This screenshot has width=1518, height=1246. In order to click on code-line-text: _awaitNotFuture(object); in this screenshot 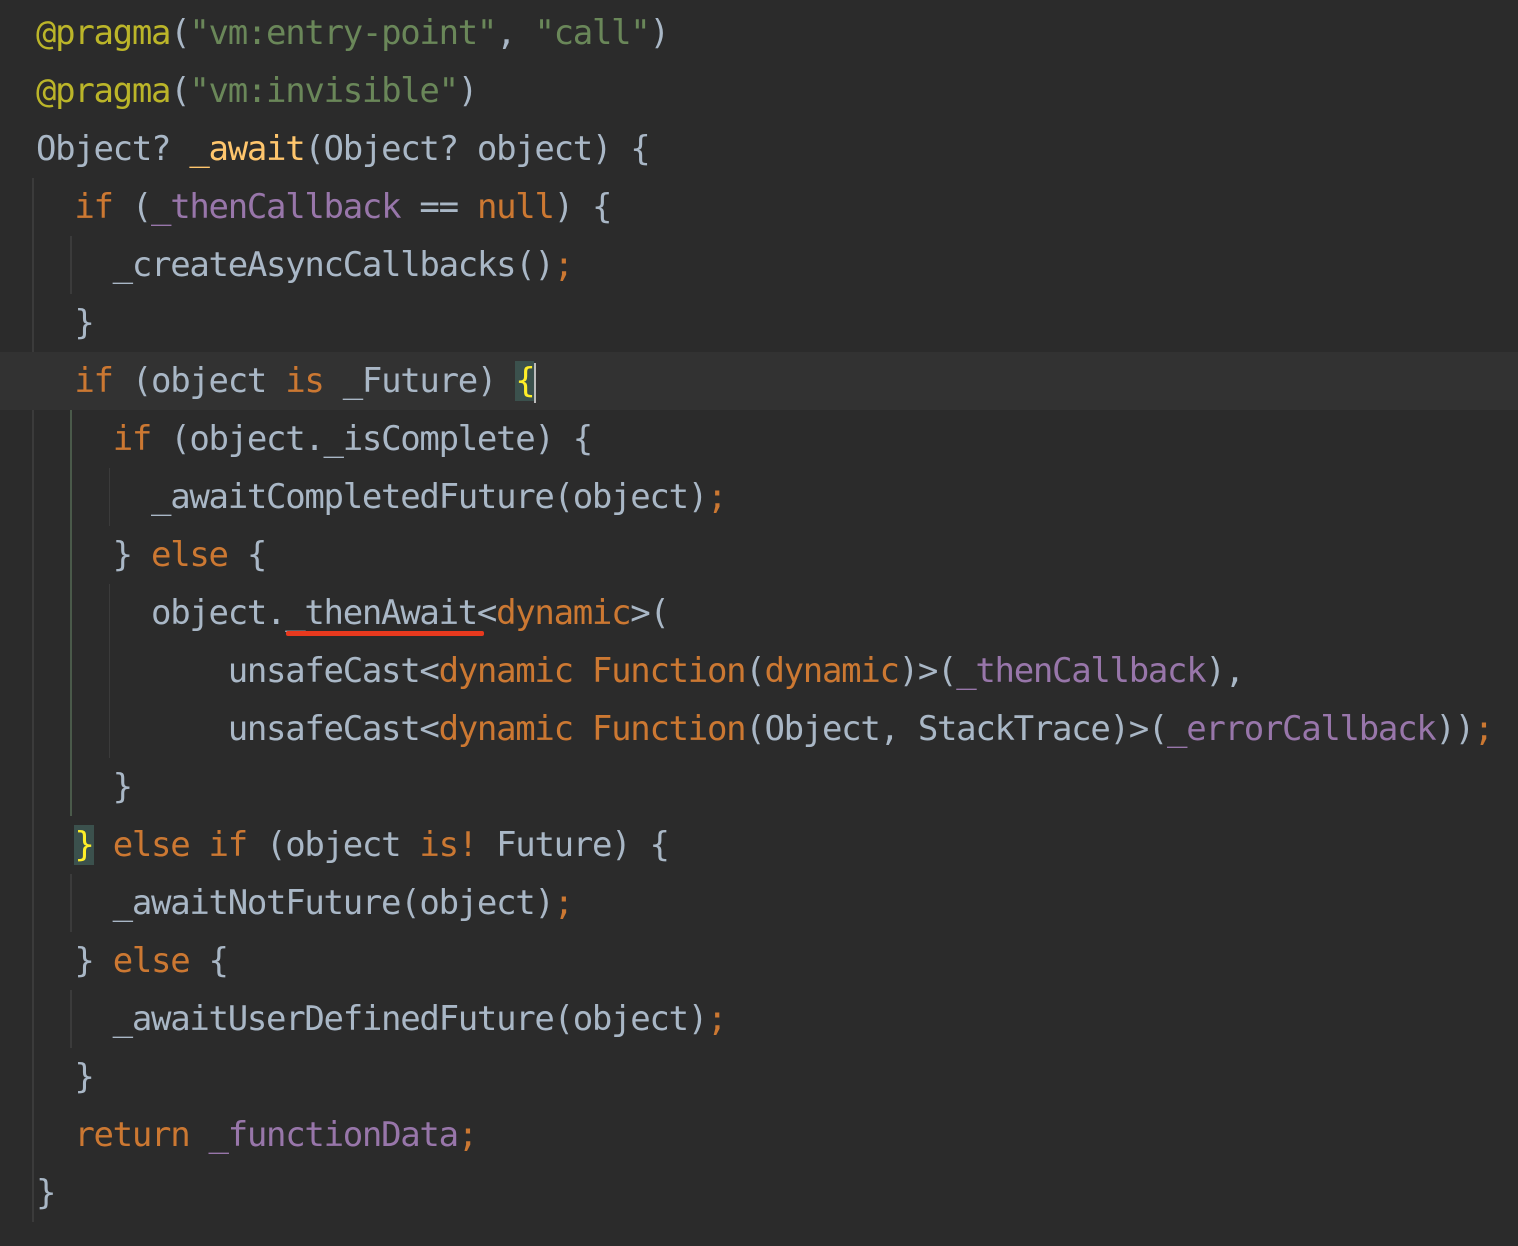, I will do `click(305, 903)`.